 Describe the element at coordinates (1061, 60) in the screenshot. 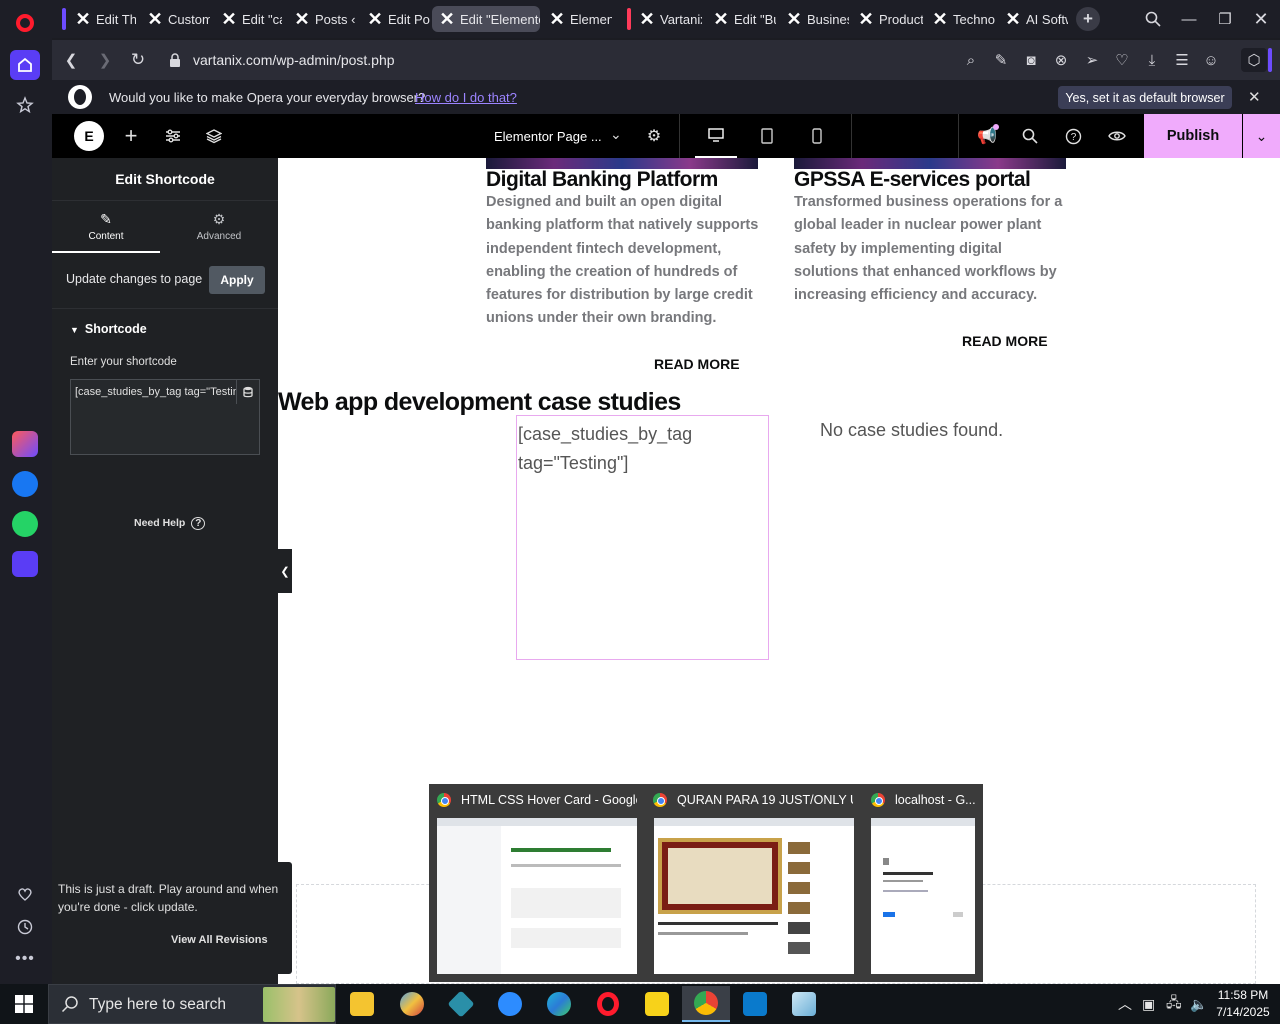

I see `block-ads-icon: ⊗` at that location.